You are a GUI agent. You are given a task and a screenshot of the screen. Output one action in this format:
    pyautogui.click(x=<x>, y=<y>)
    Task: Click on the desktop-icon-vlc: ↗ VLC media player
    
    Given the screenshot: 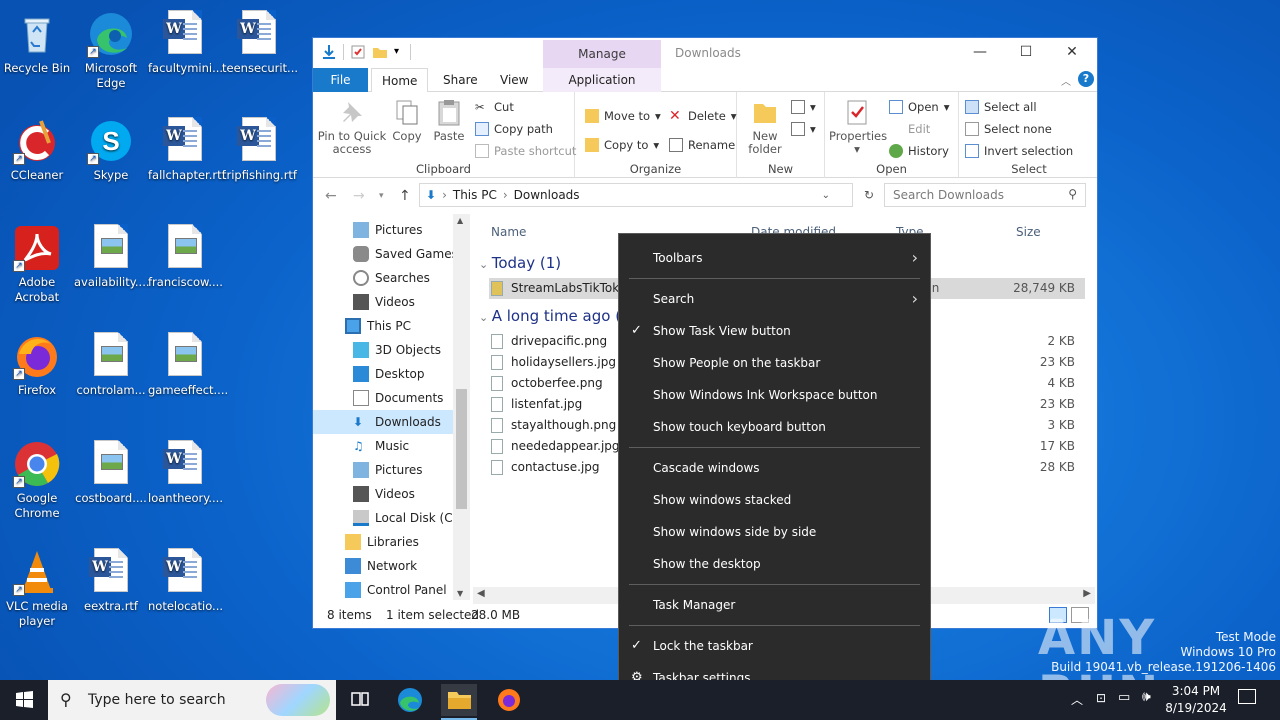 What is the action you would take?
    pyautogui.click(x=37, y=586)
    